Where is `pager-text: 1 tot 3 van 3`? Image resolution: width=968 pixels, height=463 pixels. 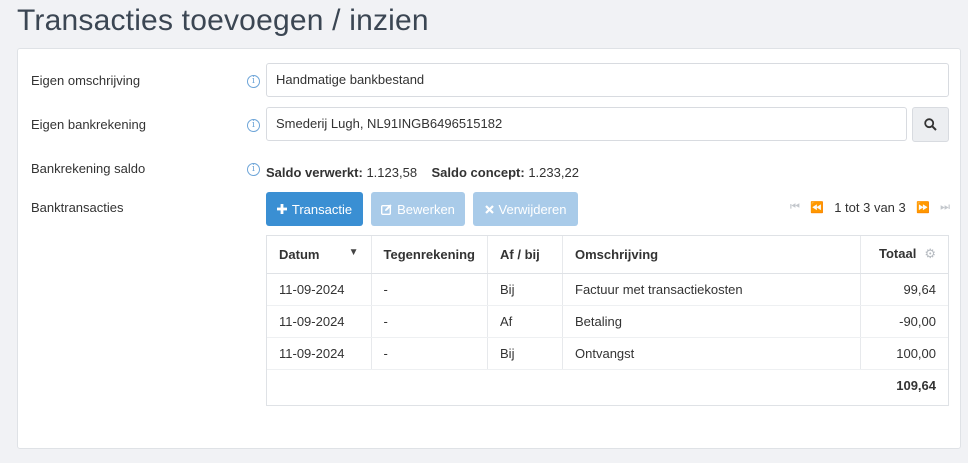 pager-text: 1 tot 3 van 3 is located at coordinates (870, 207).